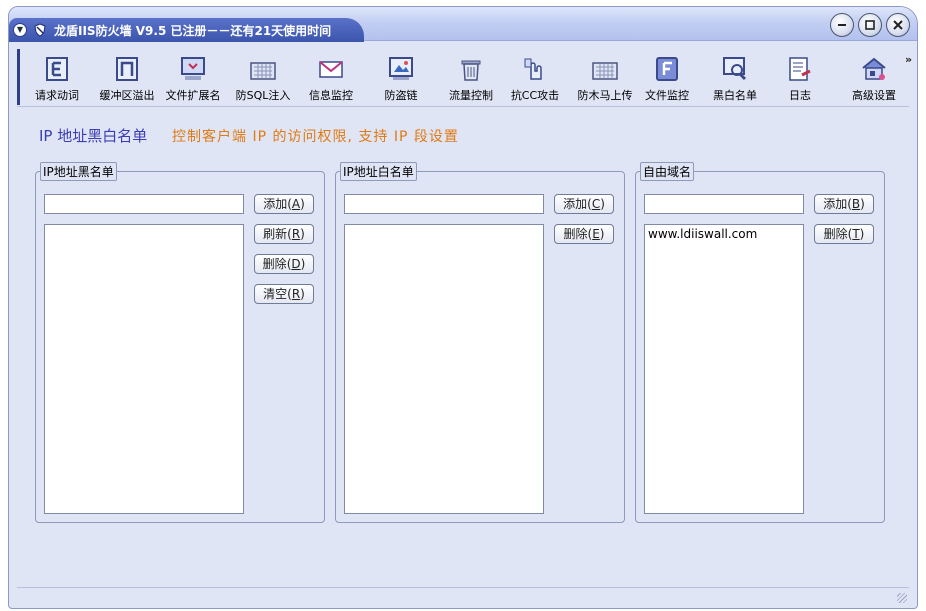 The image size is (926, 611). What do you see at coordinates (20, 30) in the screenshot?
I see `system-menu-icon: ▼` at bounding box center [20, 30].